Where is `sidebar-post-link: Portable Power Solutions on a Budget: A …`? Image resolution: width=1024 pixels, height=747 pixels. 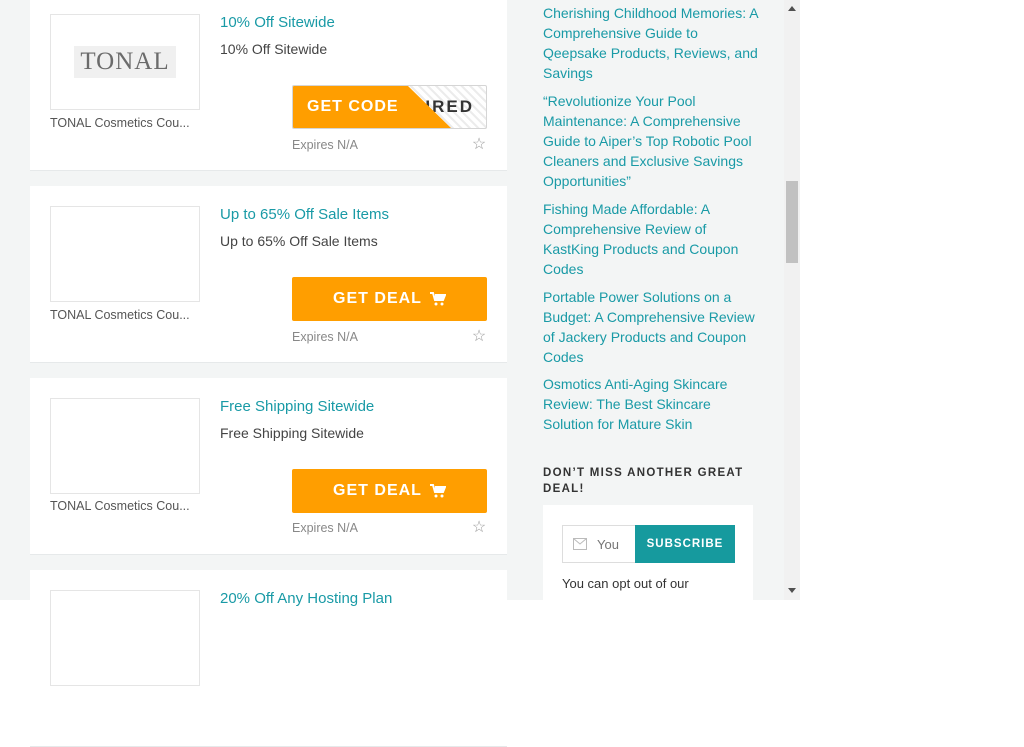 sidebar-post-link: Portable Power Solutions on a Budget: A … is located at coordinates (652, 327).